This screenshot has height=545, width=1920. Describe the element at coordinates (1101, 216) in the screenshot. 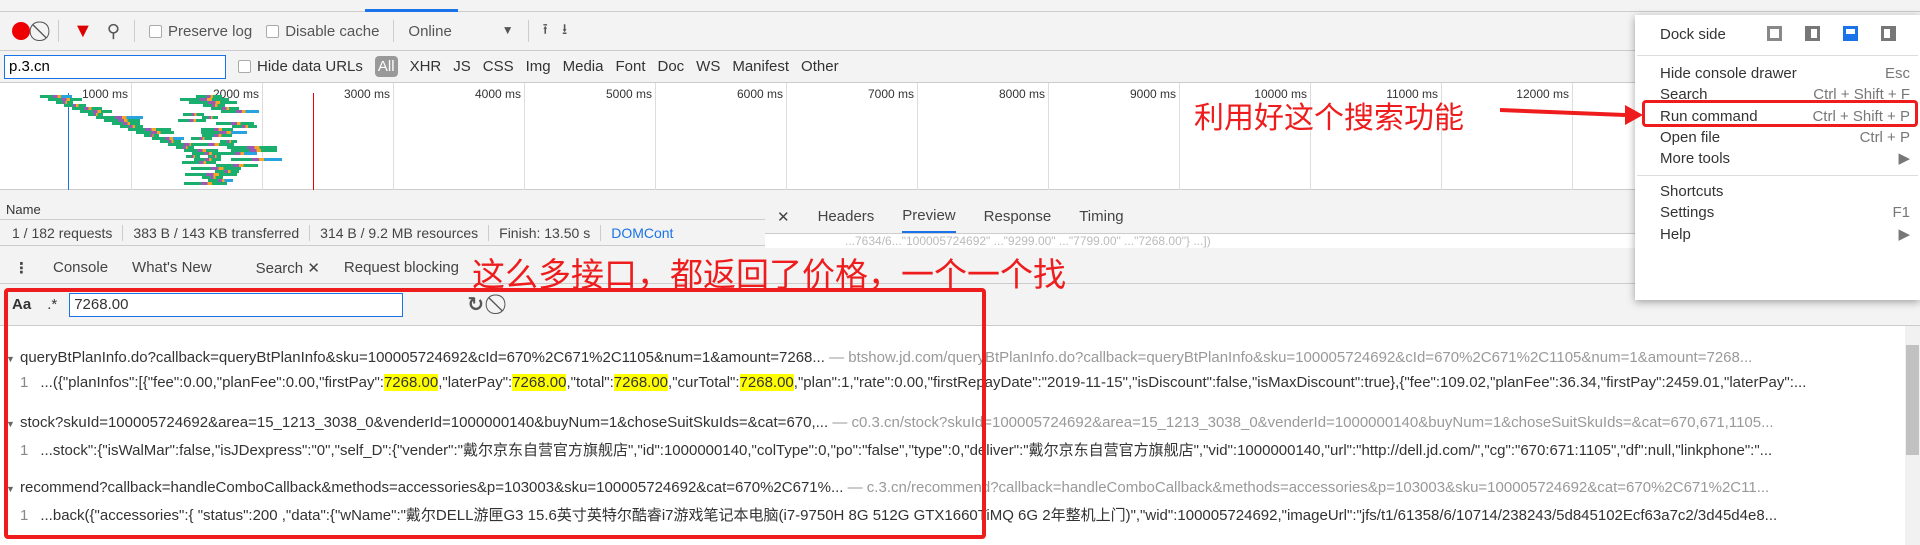

I see `tab-timing: Timing` at that location.